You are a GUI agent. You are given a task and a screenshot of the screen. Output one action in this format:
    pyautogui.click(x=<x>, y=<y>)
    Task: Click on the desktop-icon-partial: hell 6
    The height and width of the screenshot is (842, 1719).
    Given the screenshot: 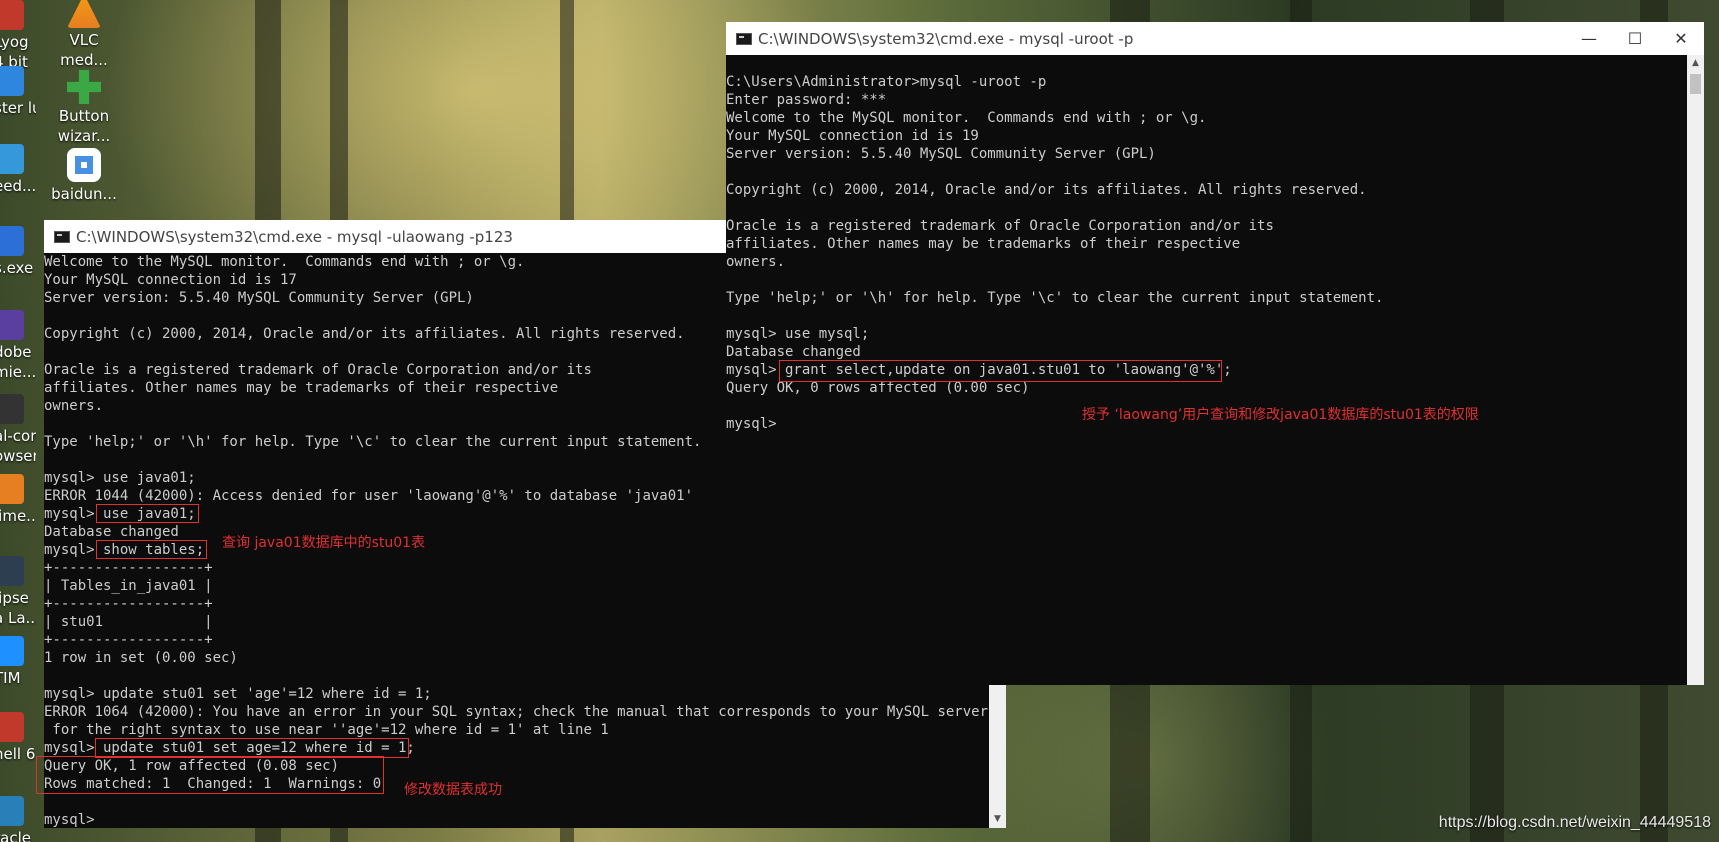 What is the action you would take?
    pyautogui.click(x=18, y=738)
    